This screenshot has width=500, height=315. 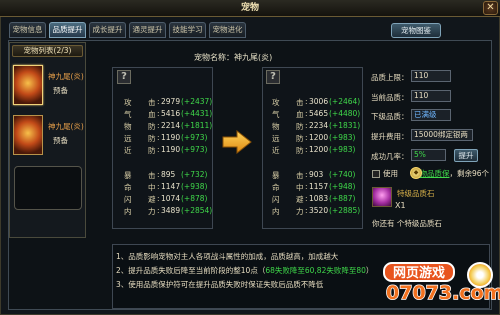 I want to click on quality-next-value: 已满级, so click(x=431, y=115).